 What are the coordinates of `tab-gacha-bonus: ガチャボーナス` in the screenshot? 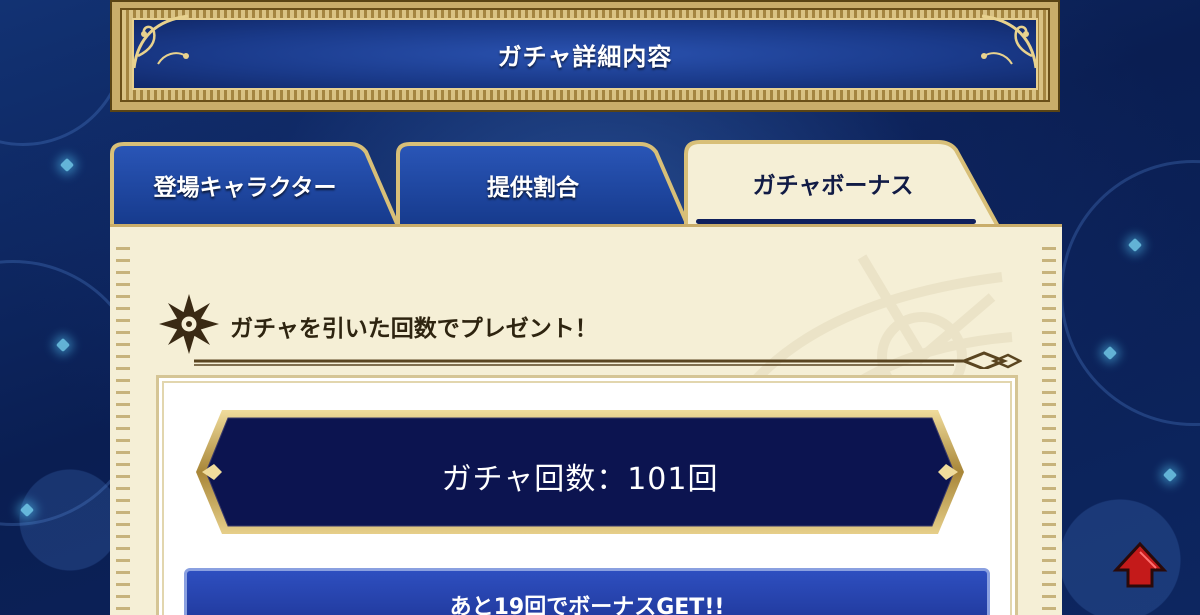 It's located at (843, 185).